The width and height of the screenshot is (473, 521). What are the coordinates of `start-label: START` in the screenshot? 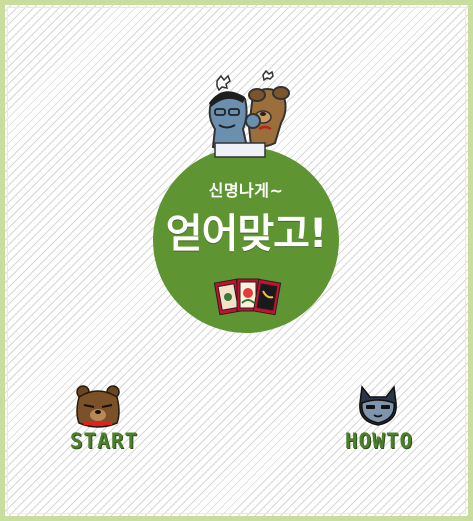 It's located at (104, 441).